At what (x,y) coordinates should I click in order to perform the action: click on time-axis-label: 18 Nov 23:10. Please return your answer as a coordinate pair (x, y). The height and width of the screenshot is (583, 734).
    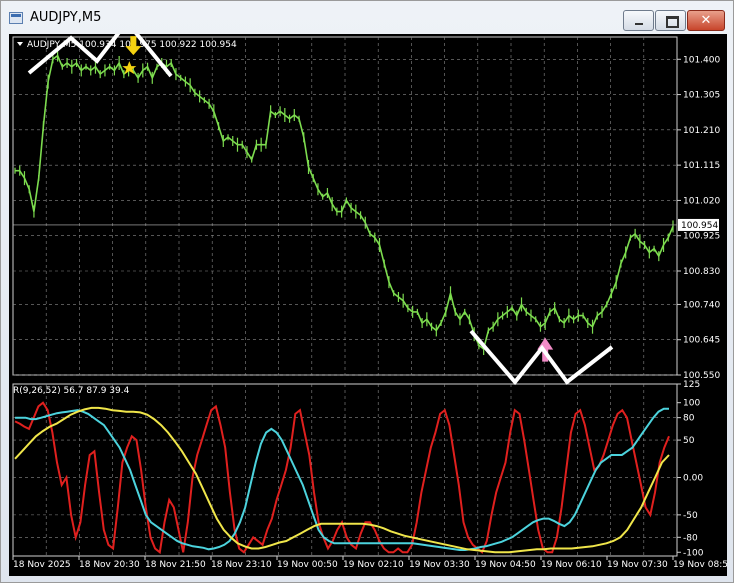
    Looking at the image, I should click on (241, 565).